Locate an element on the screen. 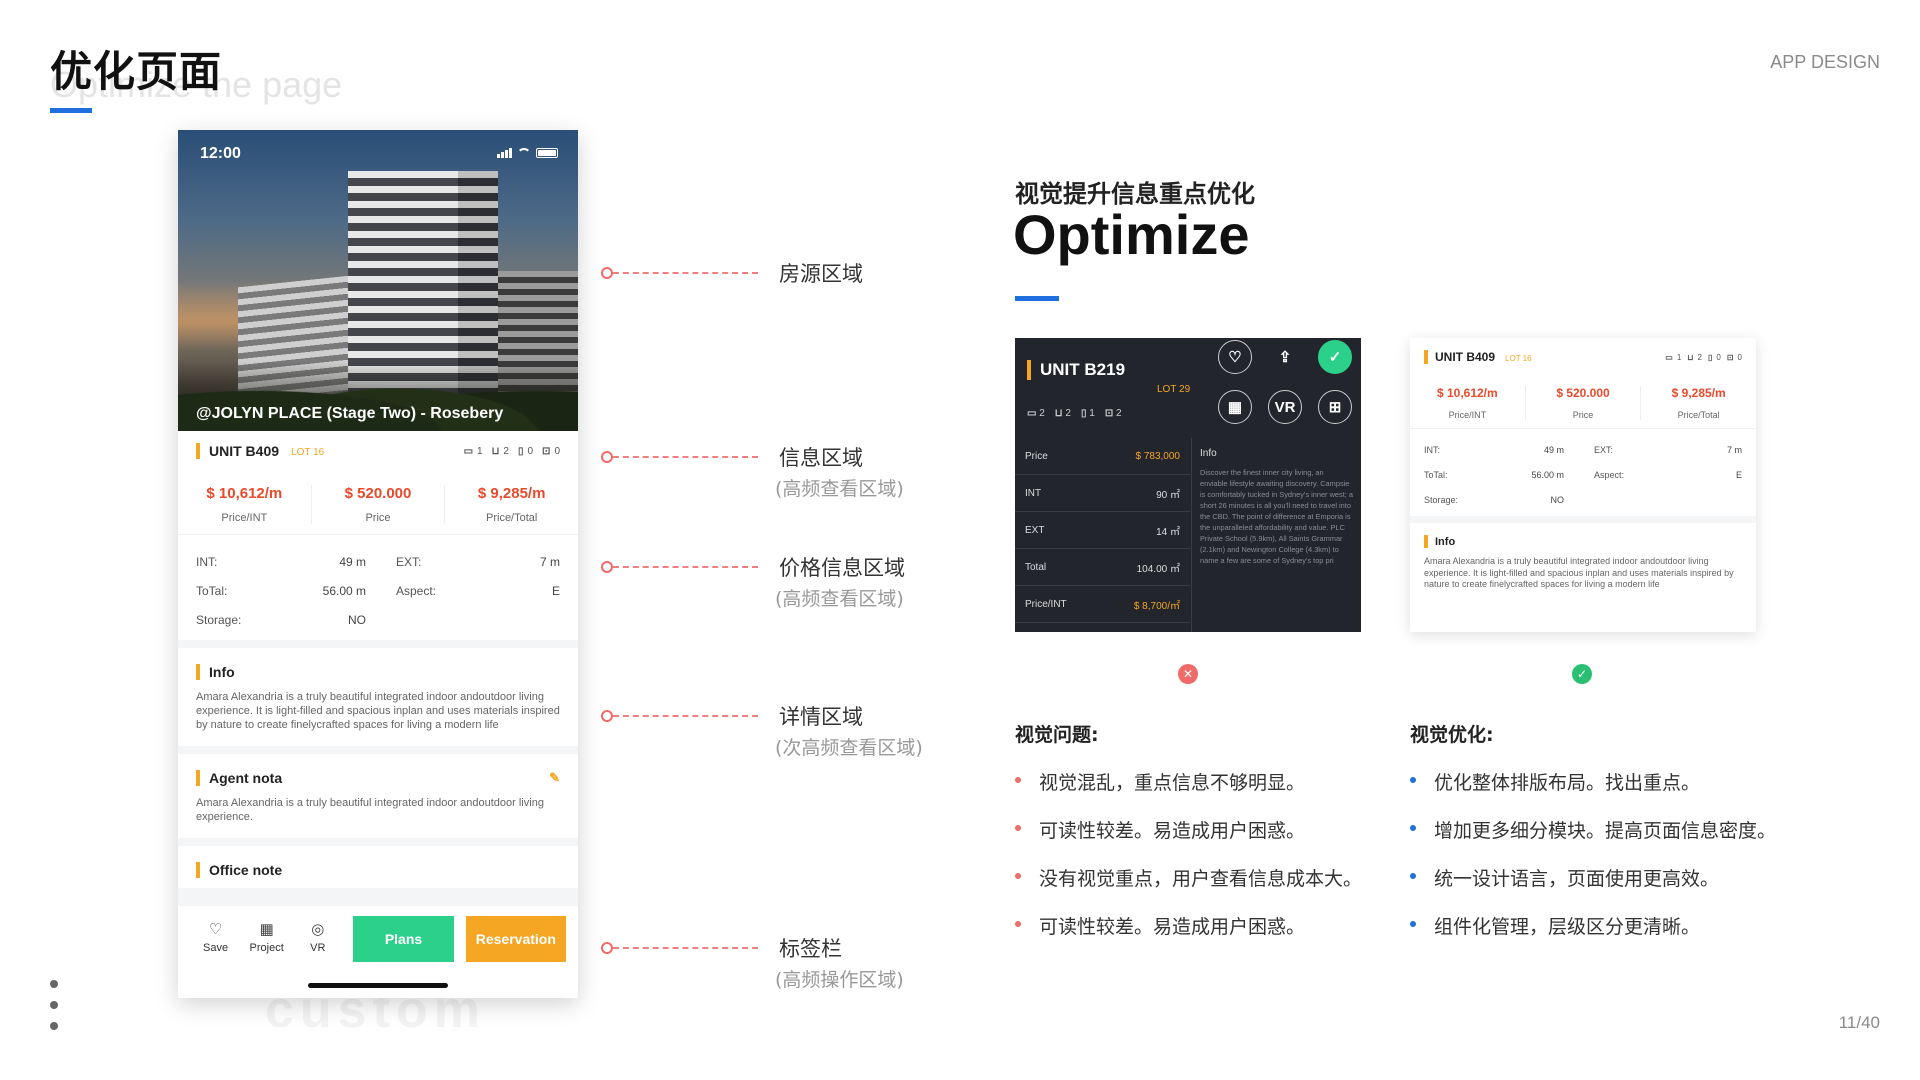 This screenshot has height=1080, width=1920. vr-button: VR is located at coordinates (1285, 407).